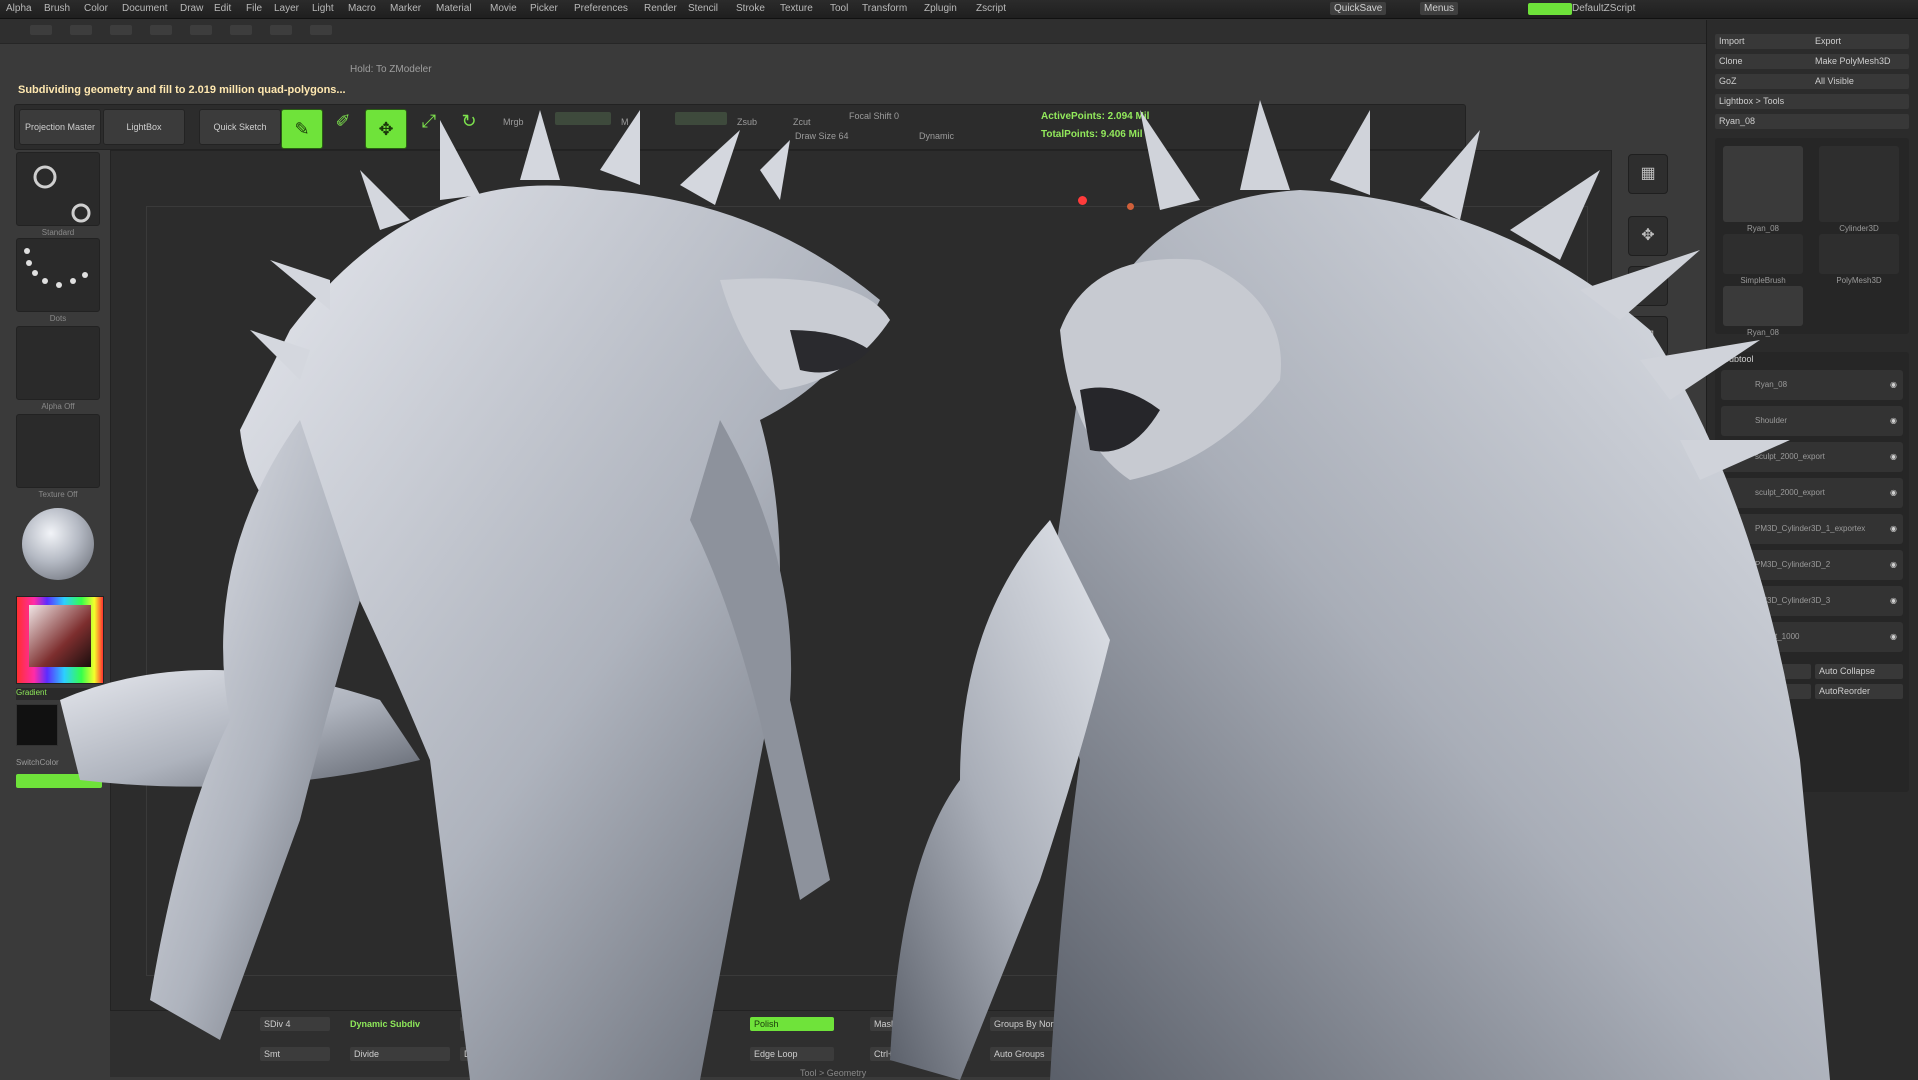 This screenshot has width=1918, height=1080. Describe the element at coordinates (1766, 691) in the screenshot. I see `rename-button: Rename` at that location.